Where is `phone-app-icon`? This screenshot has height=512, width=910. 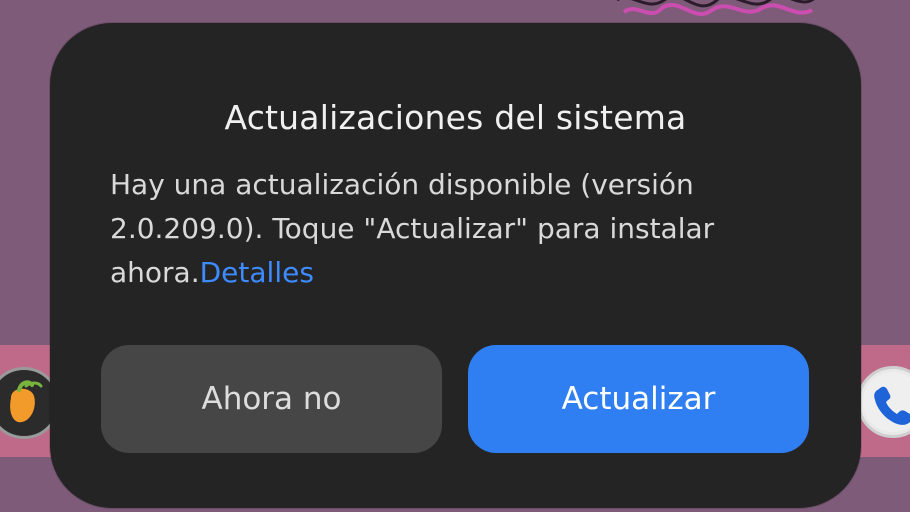 phone-app-icon is located at coordinates (883, 402).